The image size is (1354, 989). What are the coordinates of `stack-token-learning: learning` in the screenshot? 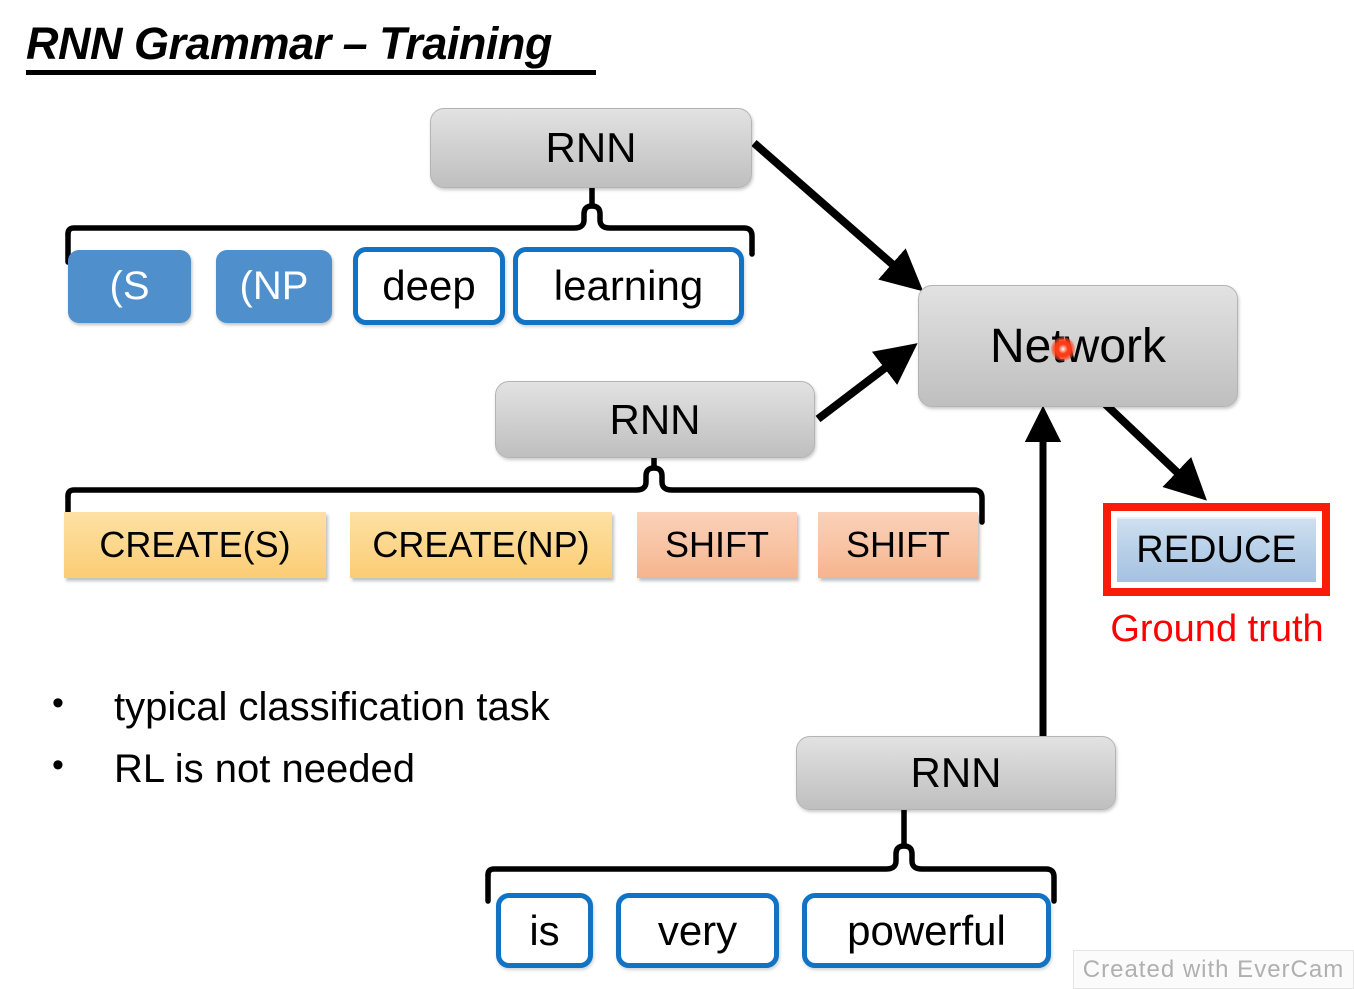 It's located at (628, 286).